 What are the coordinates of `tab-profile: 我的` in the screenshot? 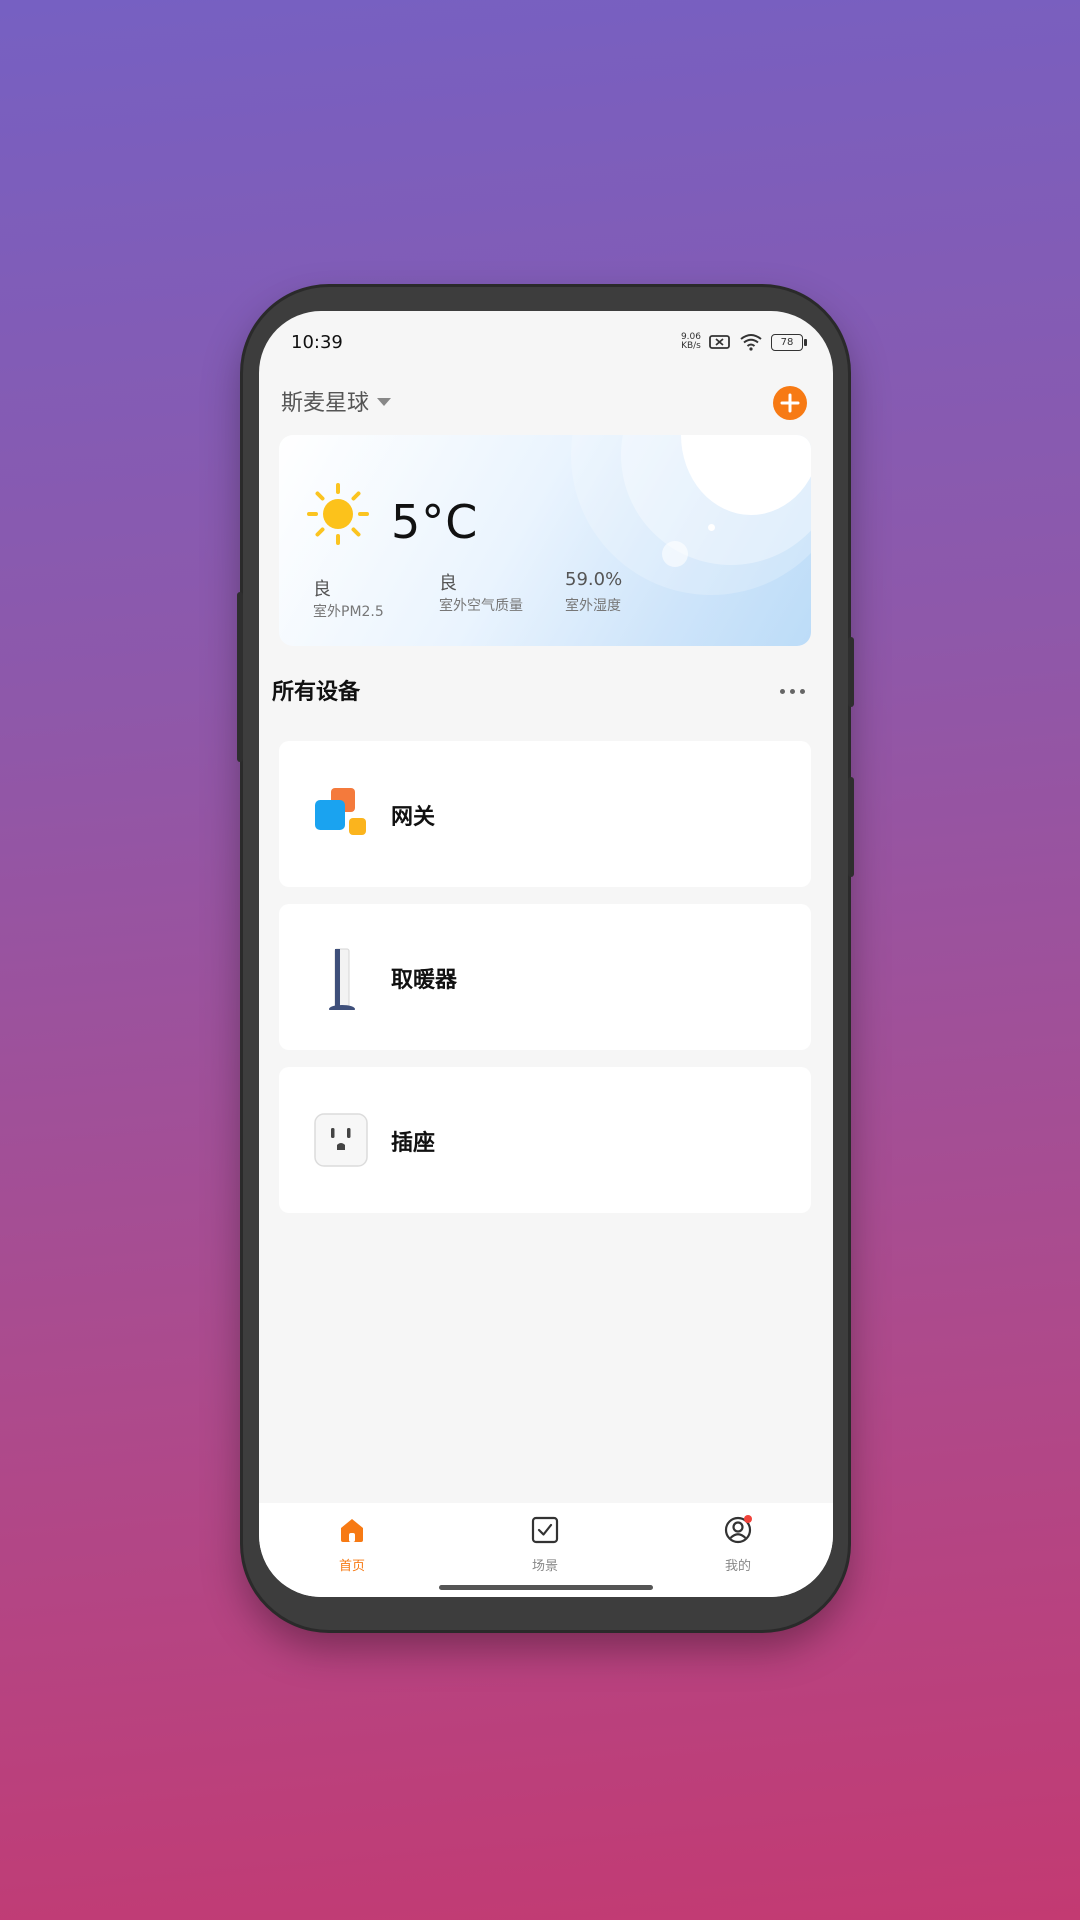 It's located at (738, 1544).